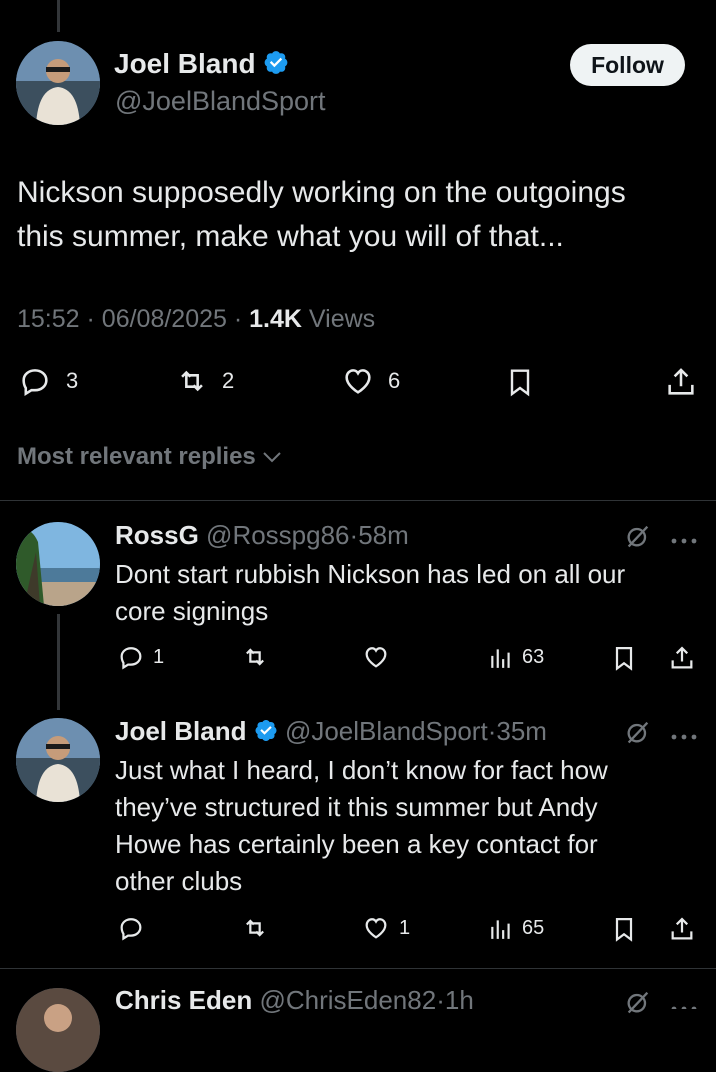 The width and height of the screenshot is (716, 1072). Describe the element at coordinates (533, 656) in the screenshot. I see `views-count: 63` at that location.